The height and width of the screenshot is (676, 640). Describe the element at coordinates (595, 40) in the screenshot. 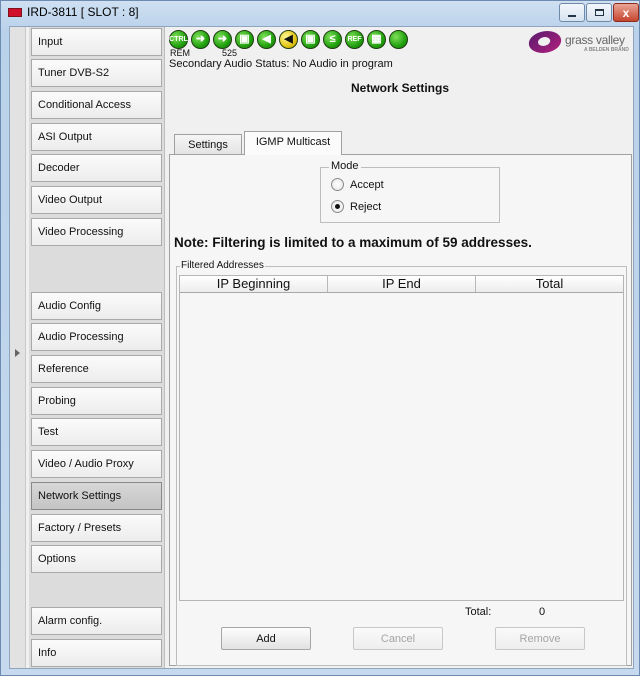

I see `logo-text: grass valley` at that location.